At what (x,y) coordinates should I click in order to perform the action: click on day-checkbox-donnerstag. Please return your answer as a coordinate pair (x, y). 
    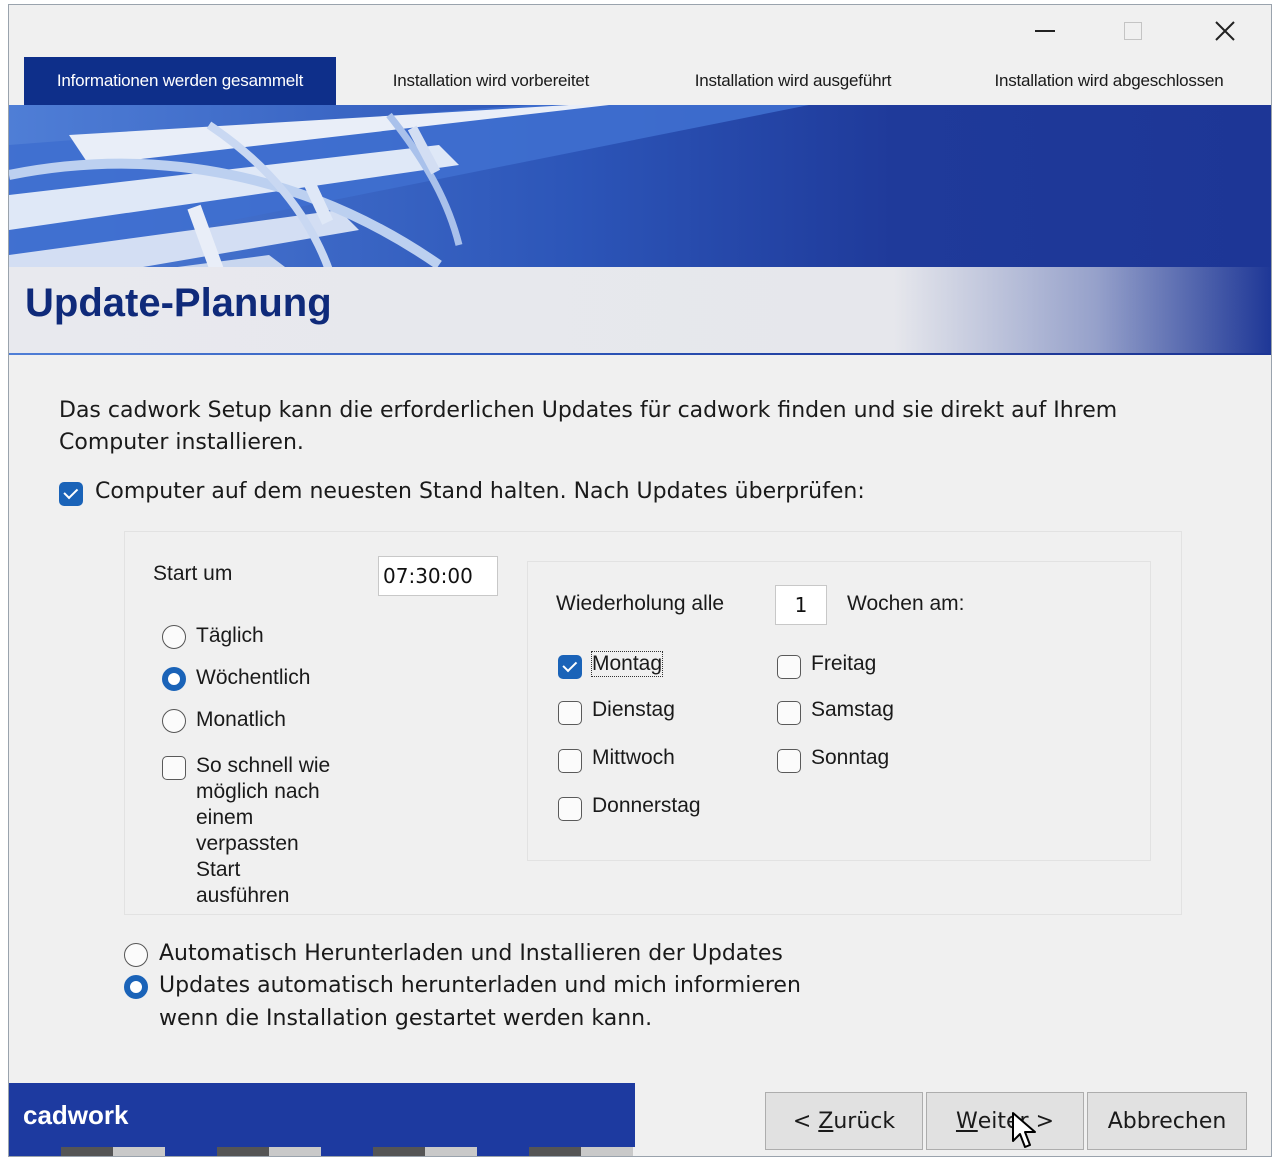
    Looking at the image, I should click on (570, 809).